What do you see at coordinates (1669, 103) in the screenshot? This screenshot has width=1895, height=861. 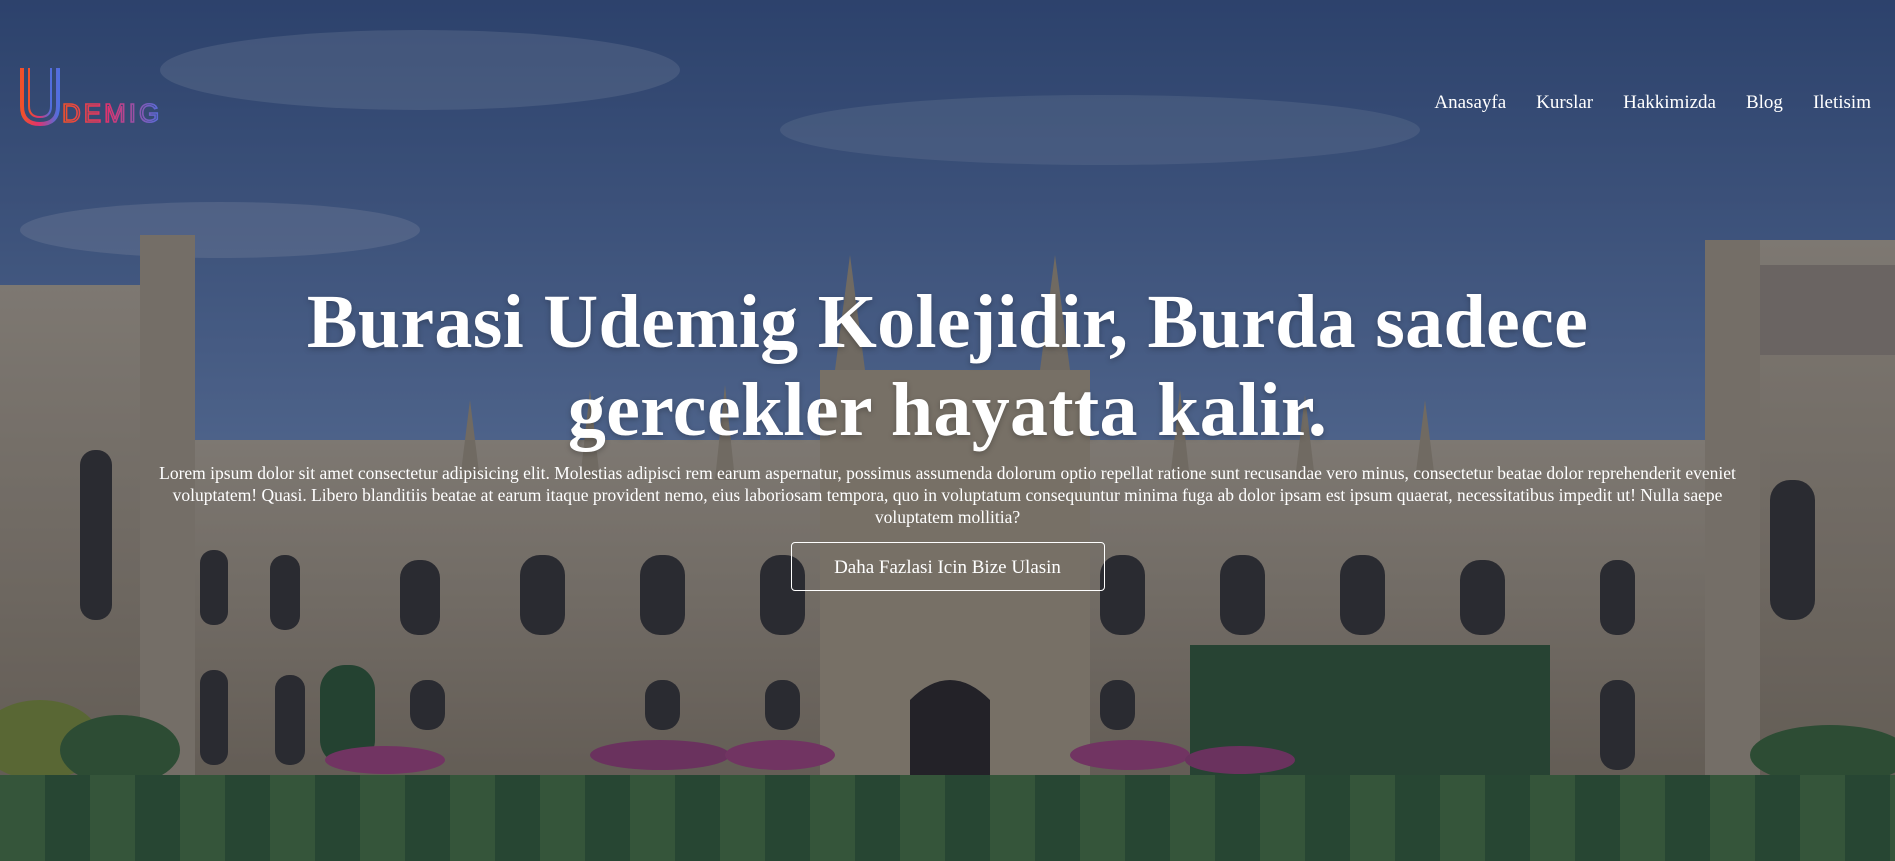 I see `nav-item-hakkimizda: Hakkimizda` at bounding box center [1669, 103].